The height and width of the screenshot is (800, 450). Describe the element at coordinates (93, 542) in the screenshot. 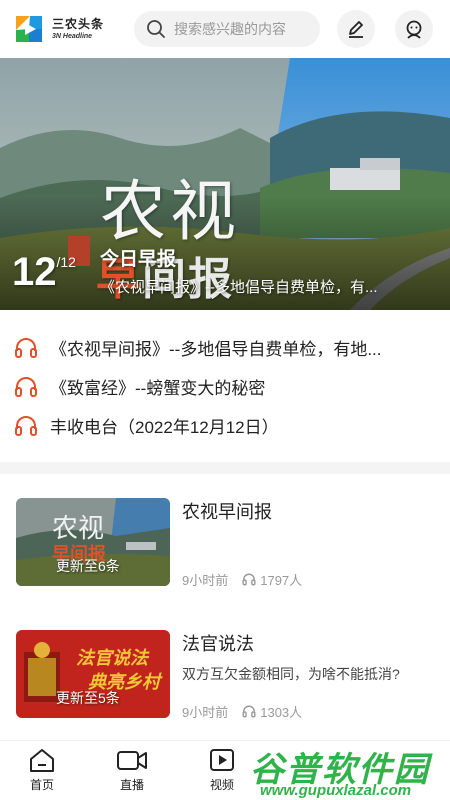

I see `program-thumbnail: 农视 早间报 更新至6条` at that location.